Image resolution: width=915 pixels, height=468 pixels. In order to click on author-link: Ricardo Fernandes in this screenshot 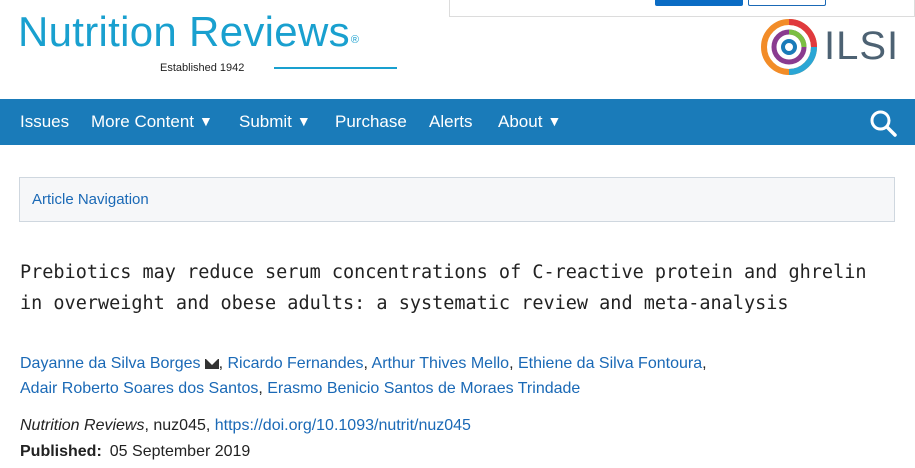, I will do `click(295, 363)`.